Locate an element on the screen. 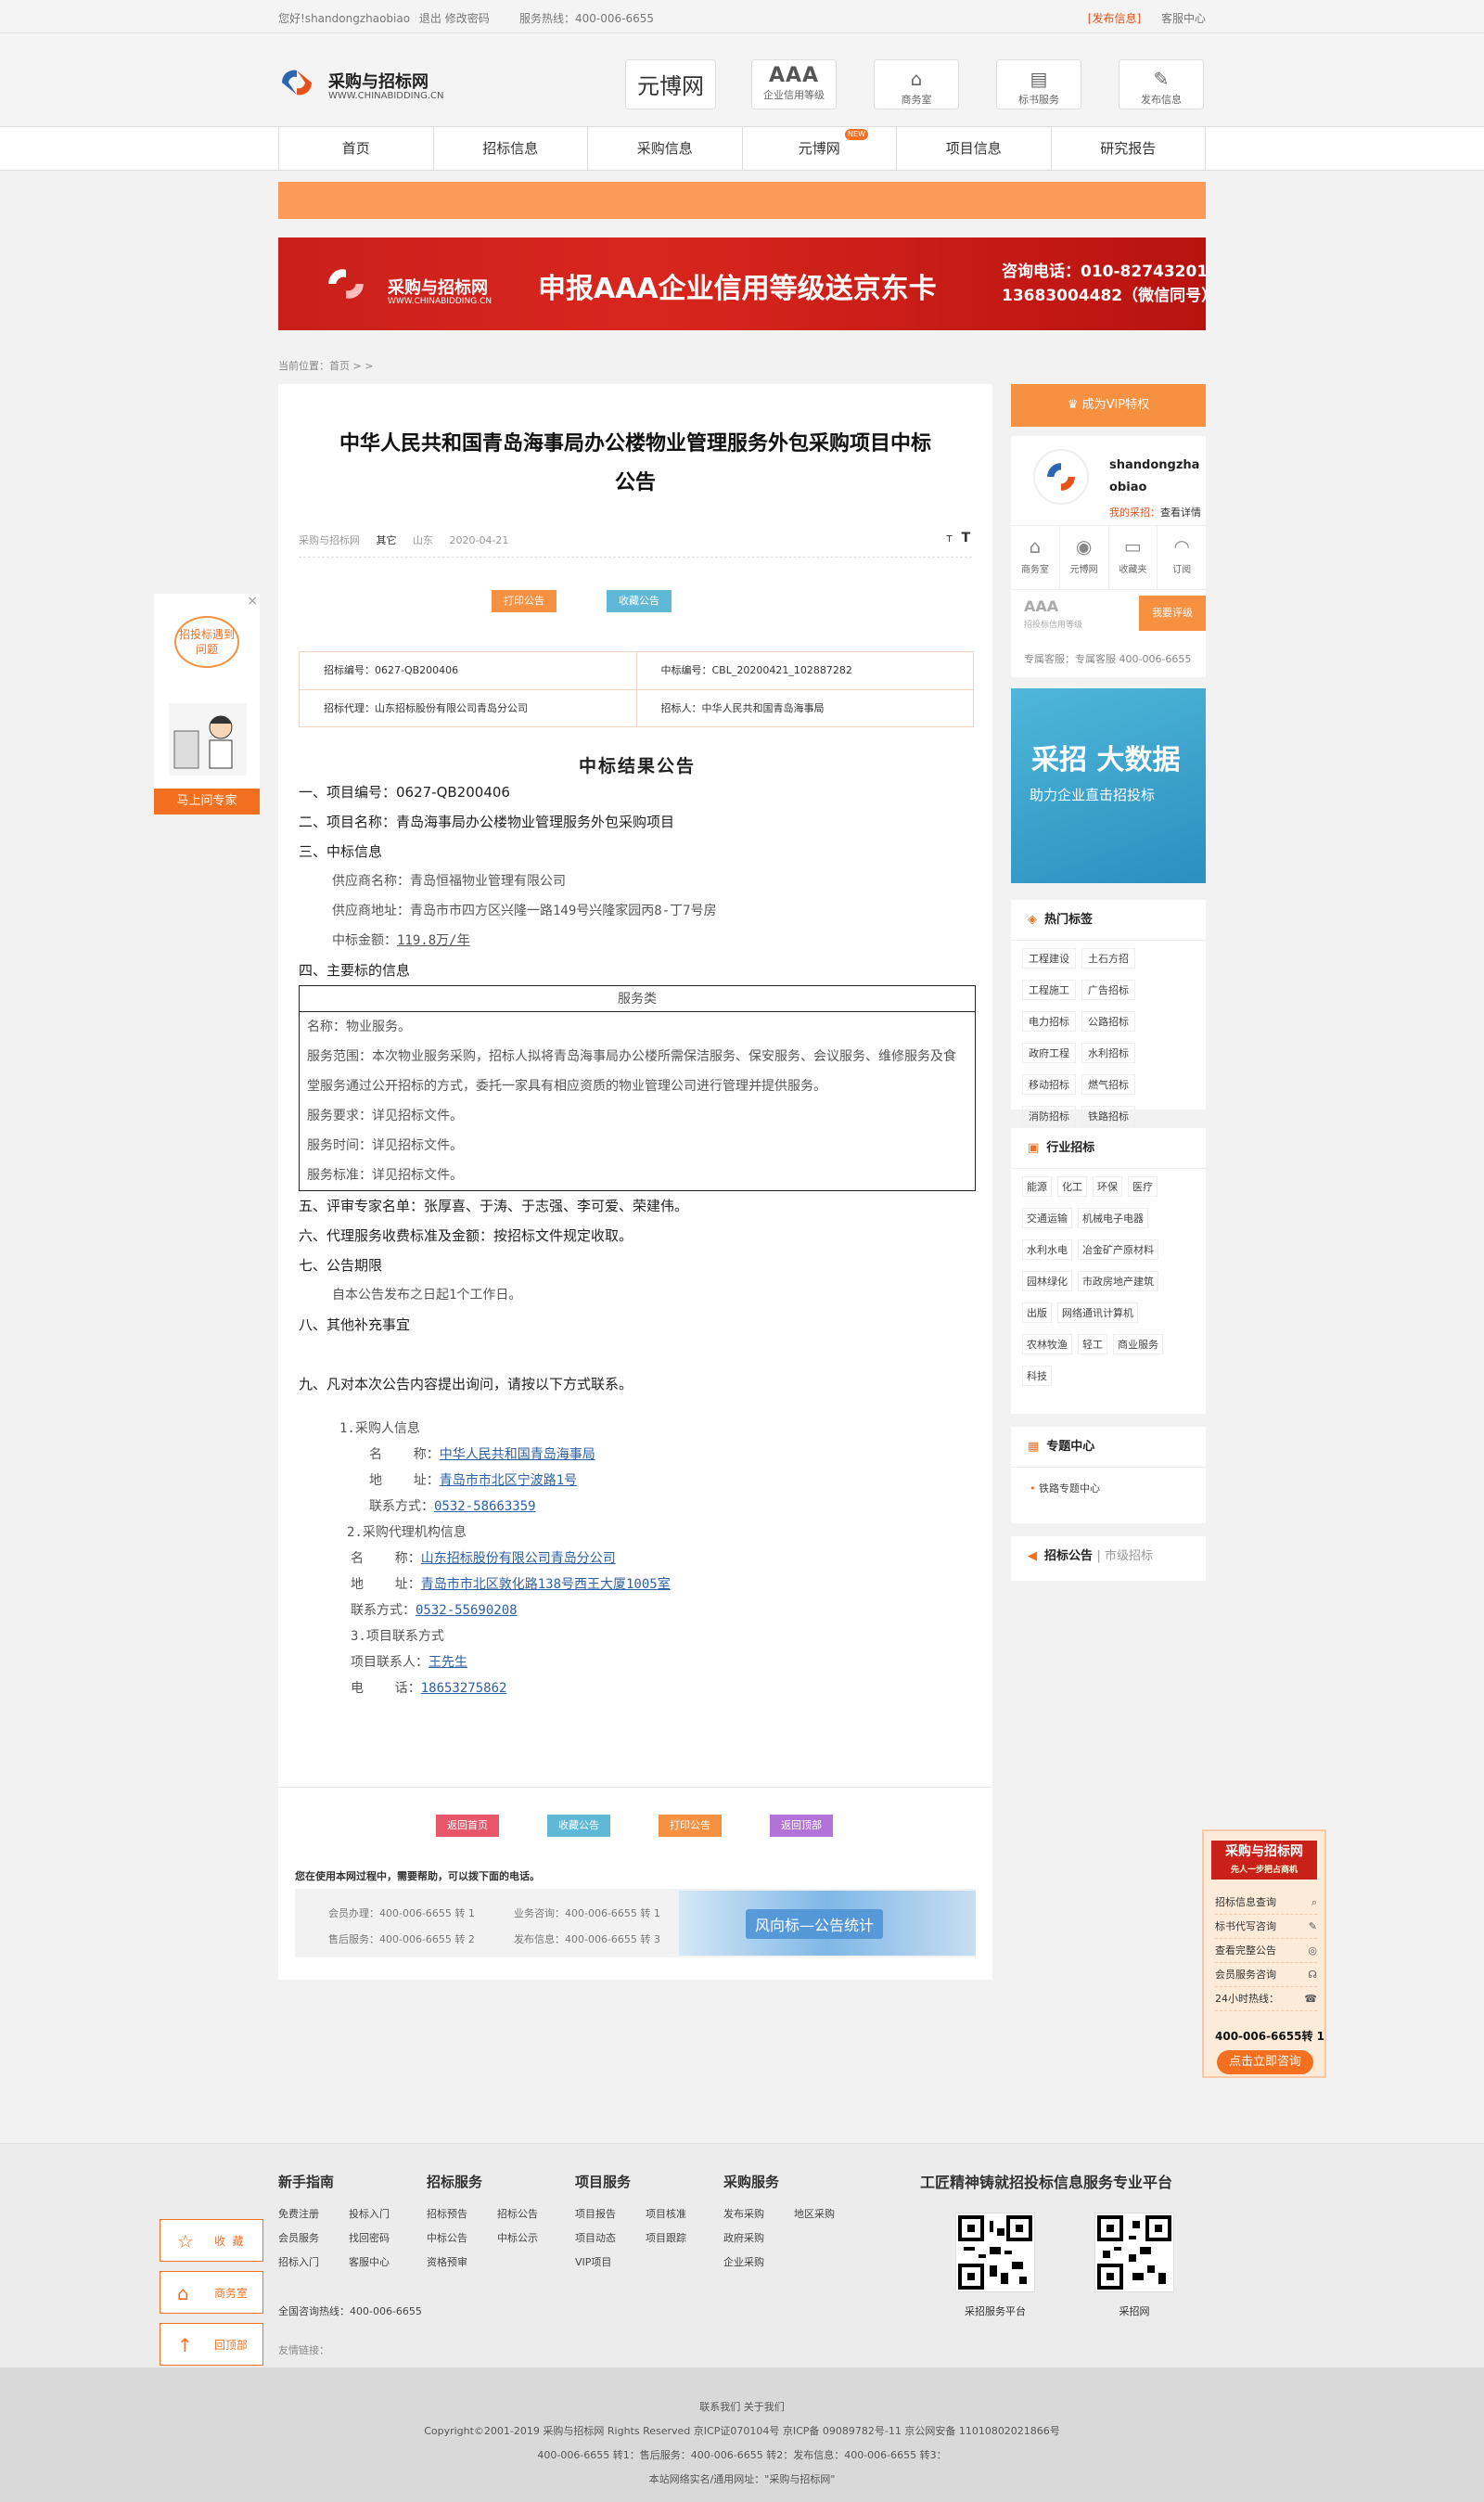  footer-link: 招标公告 is located at coordinates (532, 2213).